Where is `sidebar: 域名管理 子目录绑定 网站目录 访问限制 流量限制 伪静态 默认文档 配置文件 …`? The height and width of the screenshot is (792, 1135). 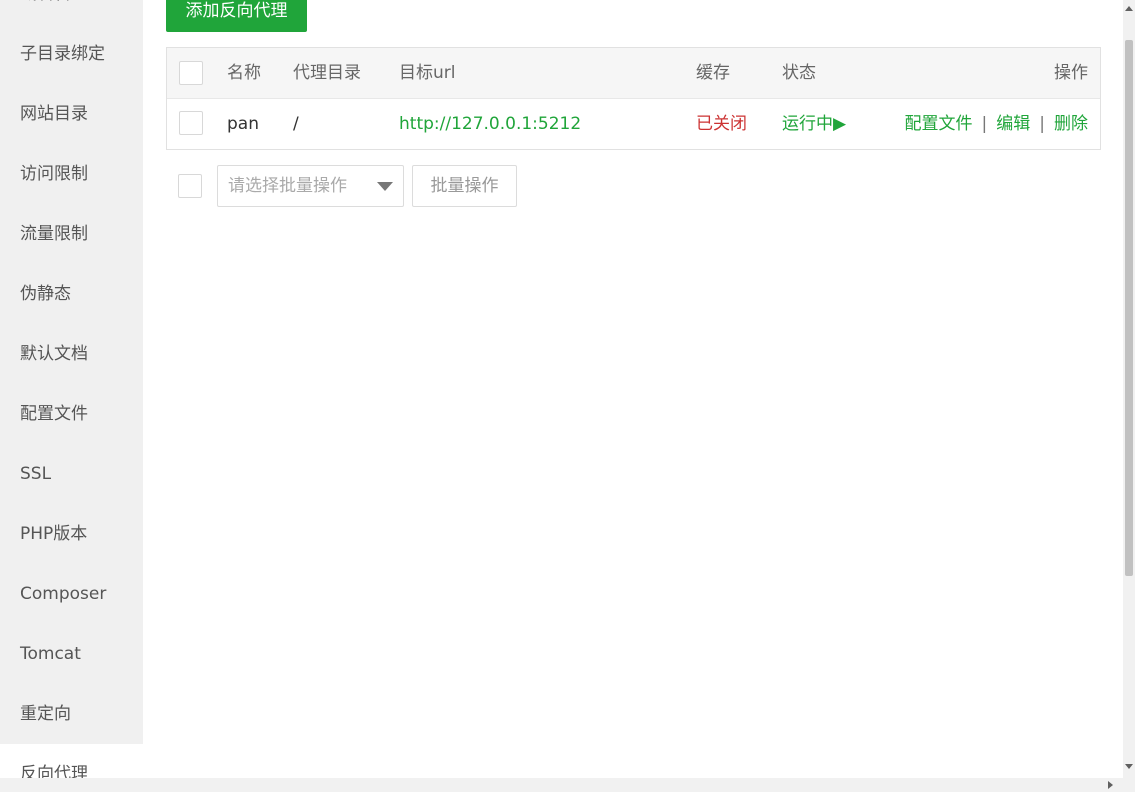
sidebar: 域名管理 子目录绑定 网站目录 访问限制 流量限制 伪静态 默认文档 配置文件 … is located at coordinates (71, 389).